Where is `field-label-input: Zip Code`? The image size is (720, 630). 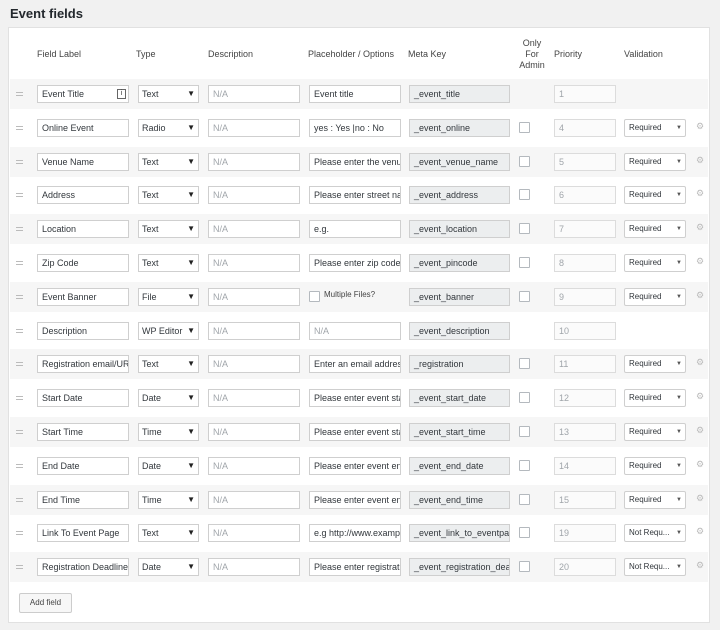 field-label-input: Zip Code is located at coordinates (83, 263).